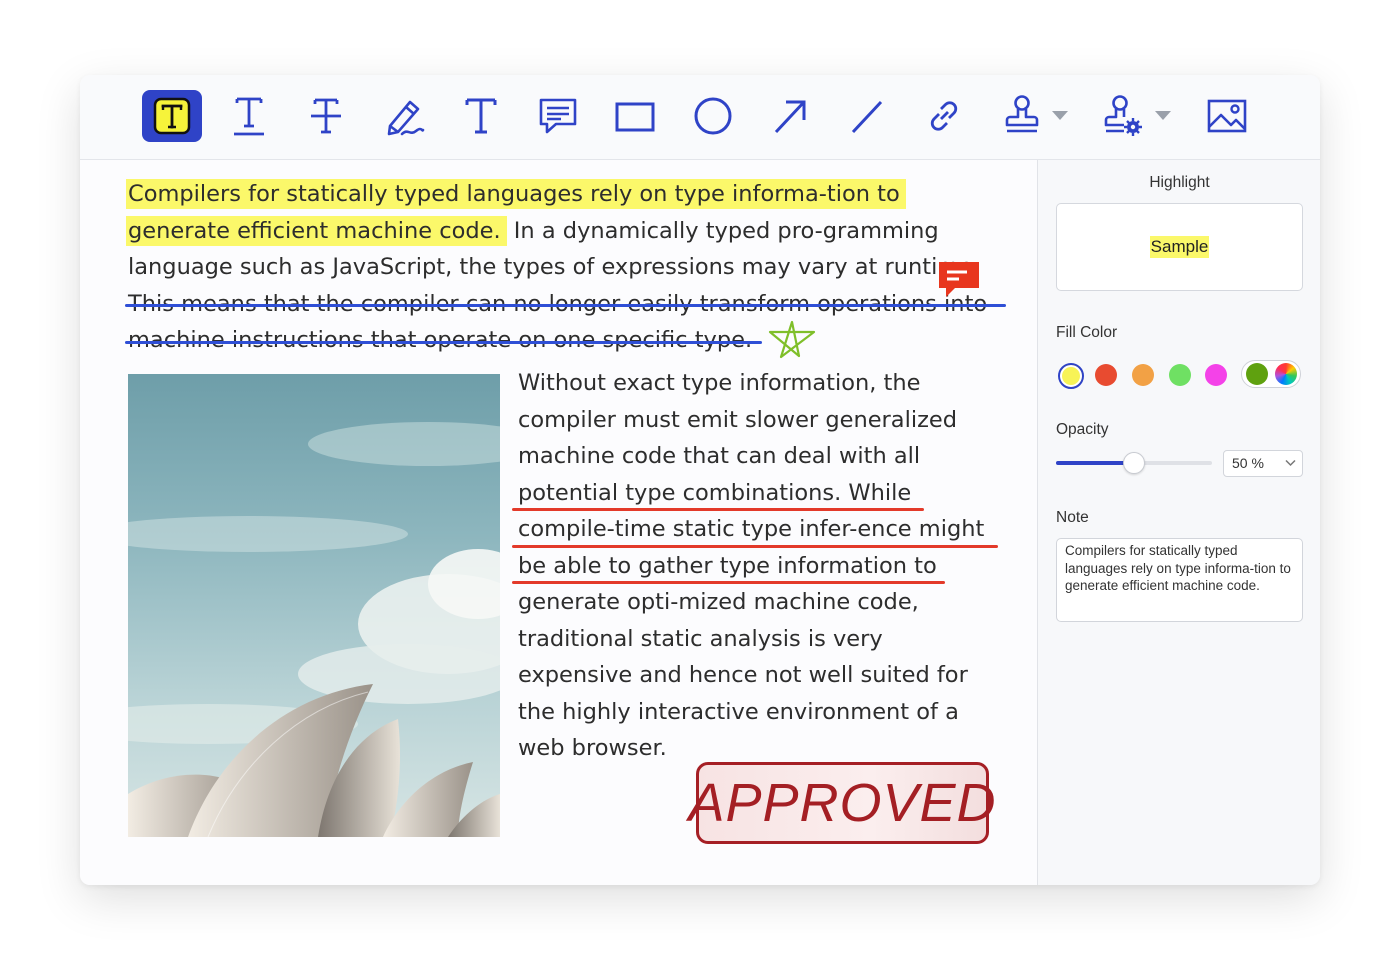 The width and height of the screenshot is (1400, 974). I want to click on swatch-magenta, so click(1216, 375).